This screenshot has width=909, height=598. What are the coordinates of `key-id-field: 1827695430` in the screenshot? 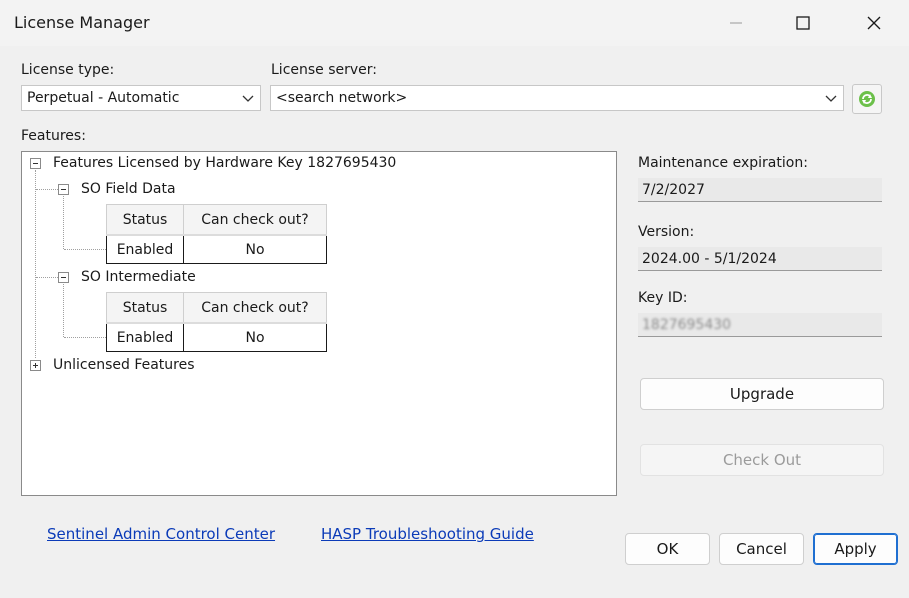 It's located at (760, 325).